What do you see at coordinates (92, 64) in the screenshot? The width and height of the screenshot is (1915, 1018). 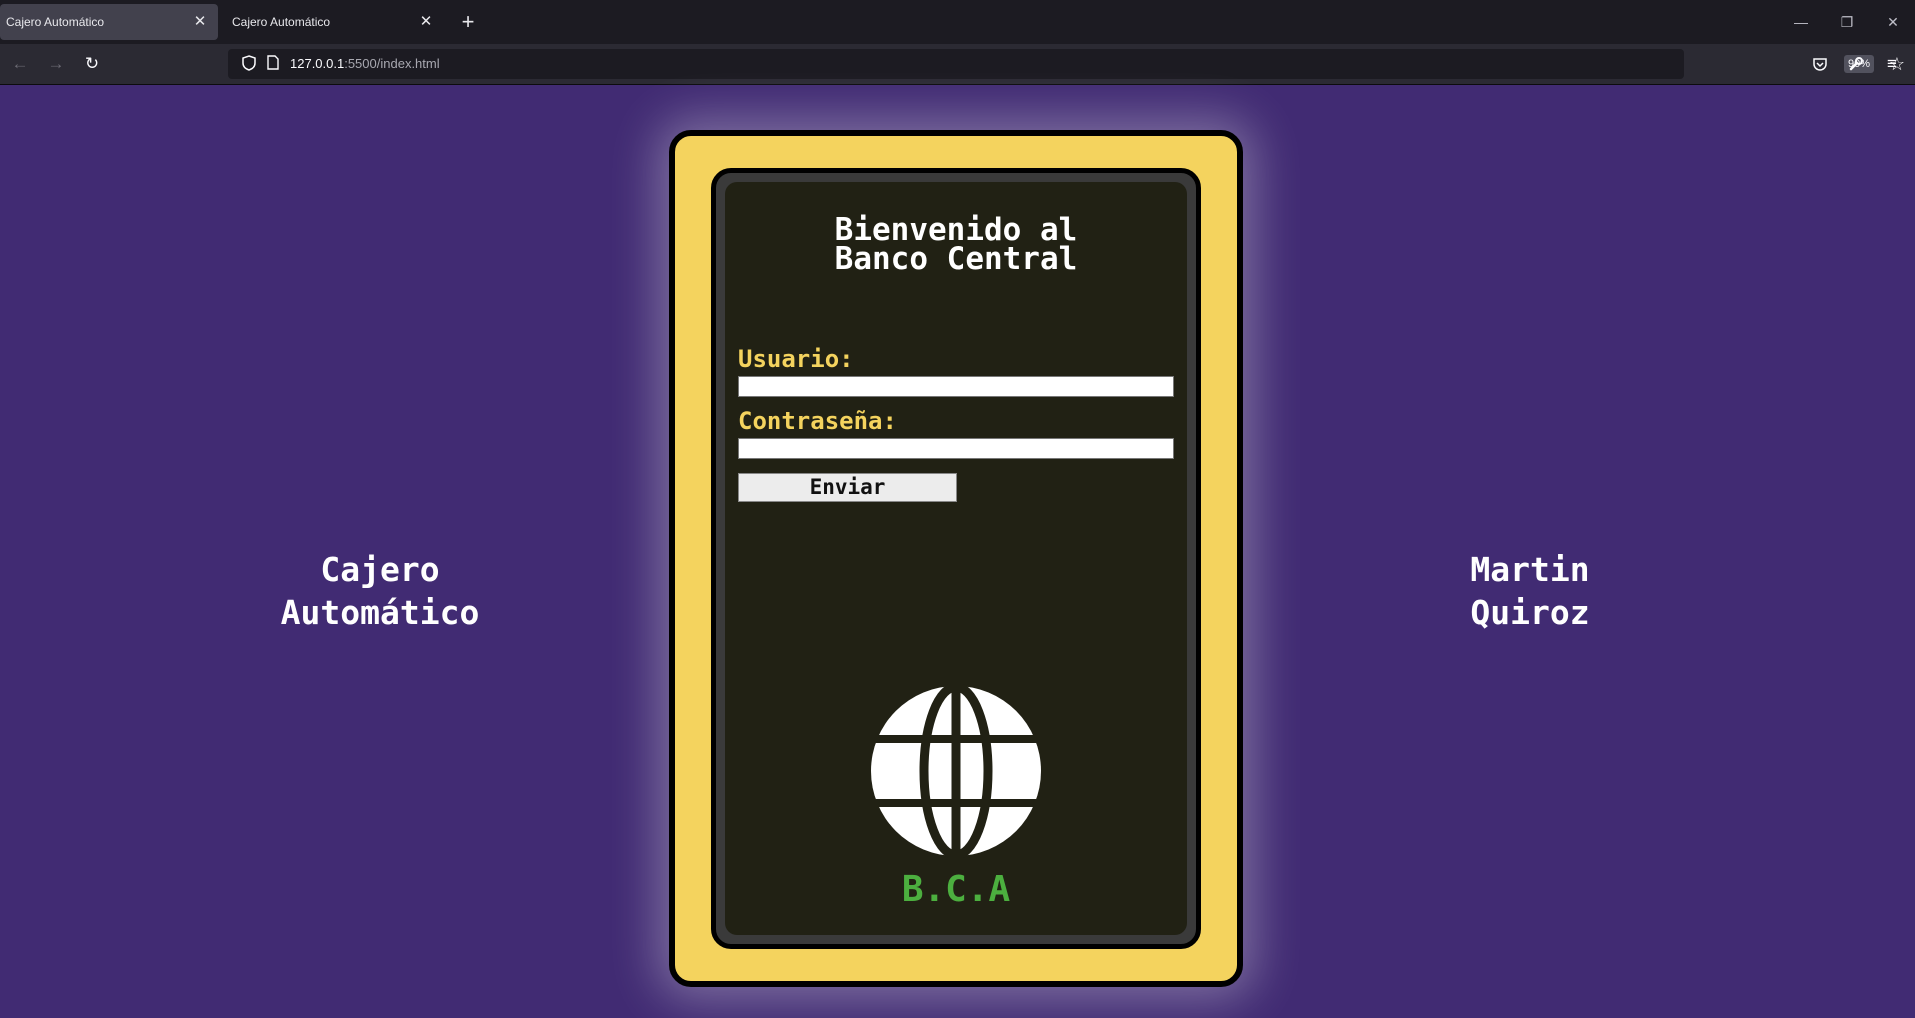 I see `reload-icon: ↻` at bounding box center [92, 64].